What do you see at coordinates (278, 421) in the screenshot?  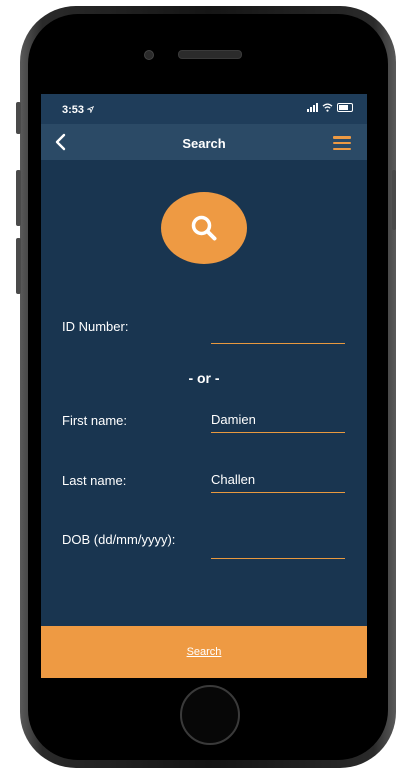 I see `first-name-field: Damien` at bounding box center [278, 421].